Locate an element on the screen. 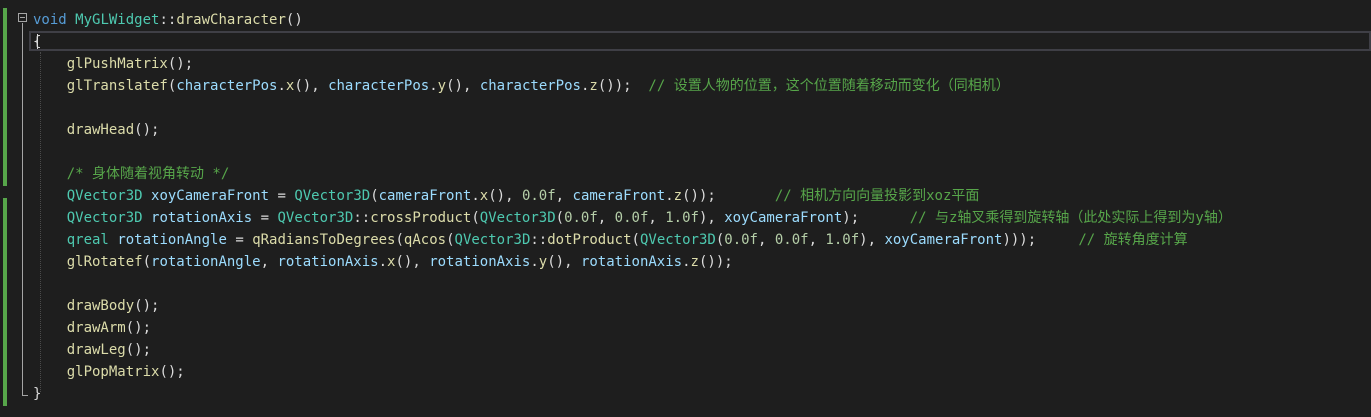  code-token: drawLeg is located at coordinates (96, 350).